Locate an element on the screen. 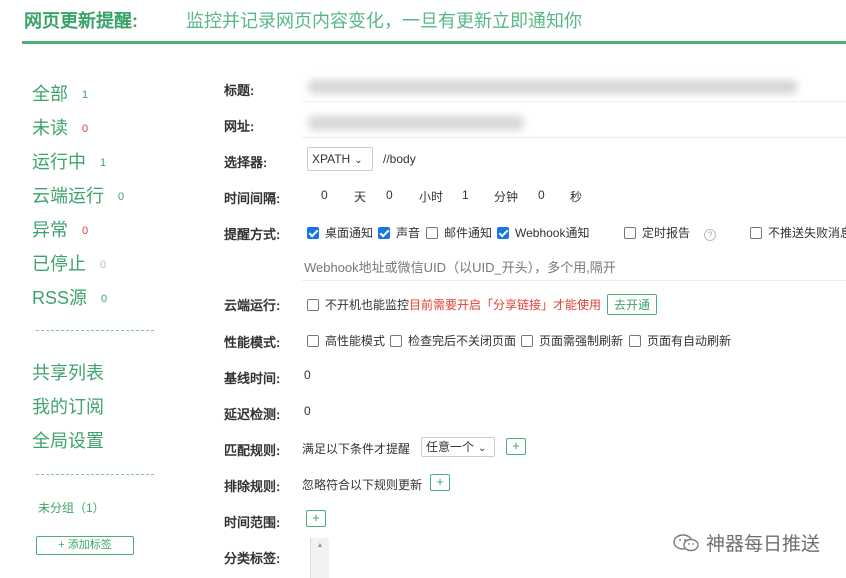  sidebar-item-error: 异常 0 is located at coordinates (60, 229).